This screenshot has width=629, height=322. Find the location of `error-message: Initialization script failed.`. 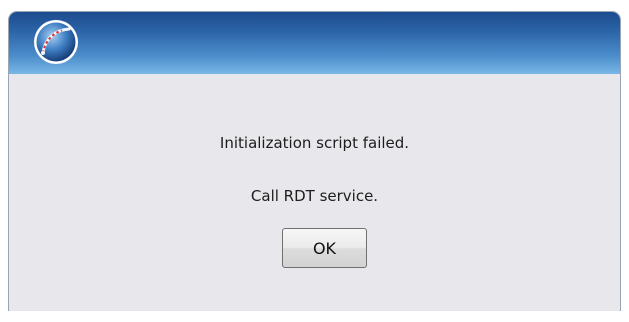

error-message: Initialization script failed. is located at coordinates (314, 143).